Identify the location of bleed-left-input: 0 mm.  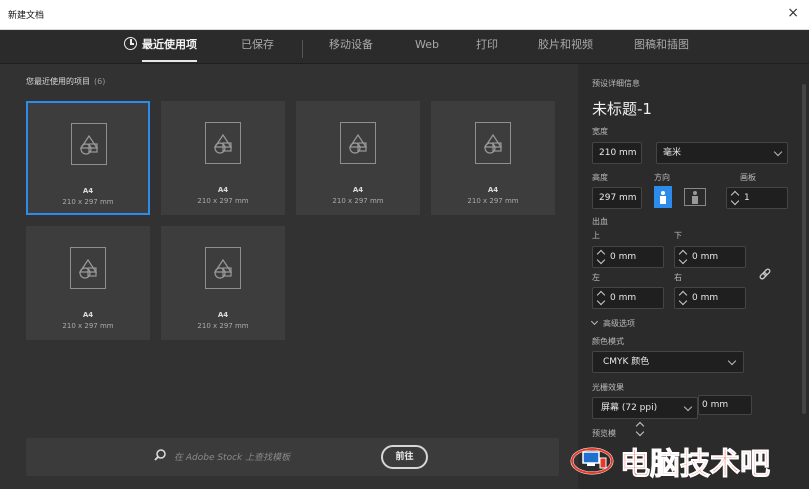
(628, 298).